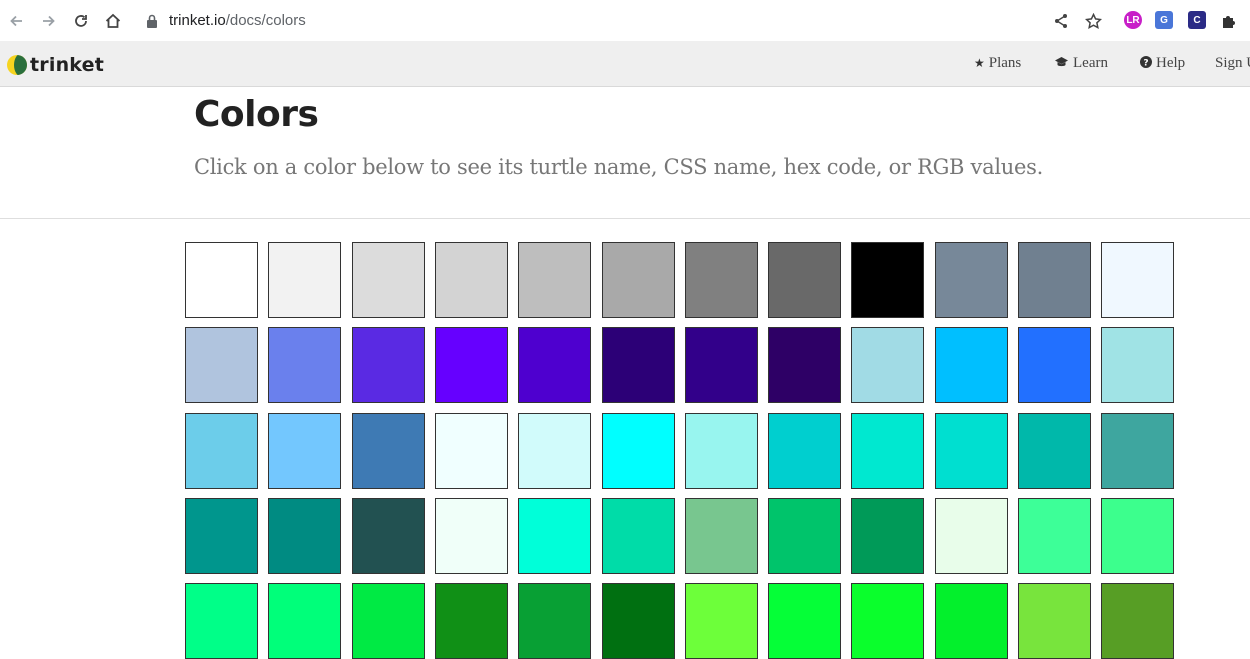 The height and width of the screenshot is (659, 1250). I want to click on url-host: trinket.io, so click(197, 20).